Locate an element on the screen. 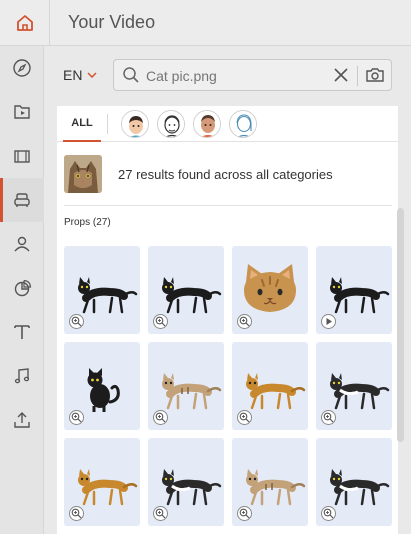 The image size is (411, 534). language-label: EN is located at coordinates (73, 75).